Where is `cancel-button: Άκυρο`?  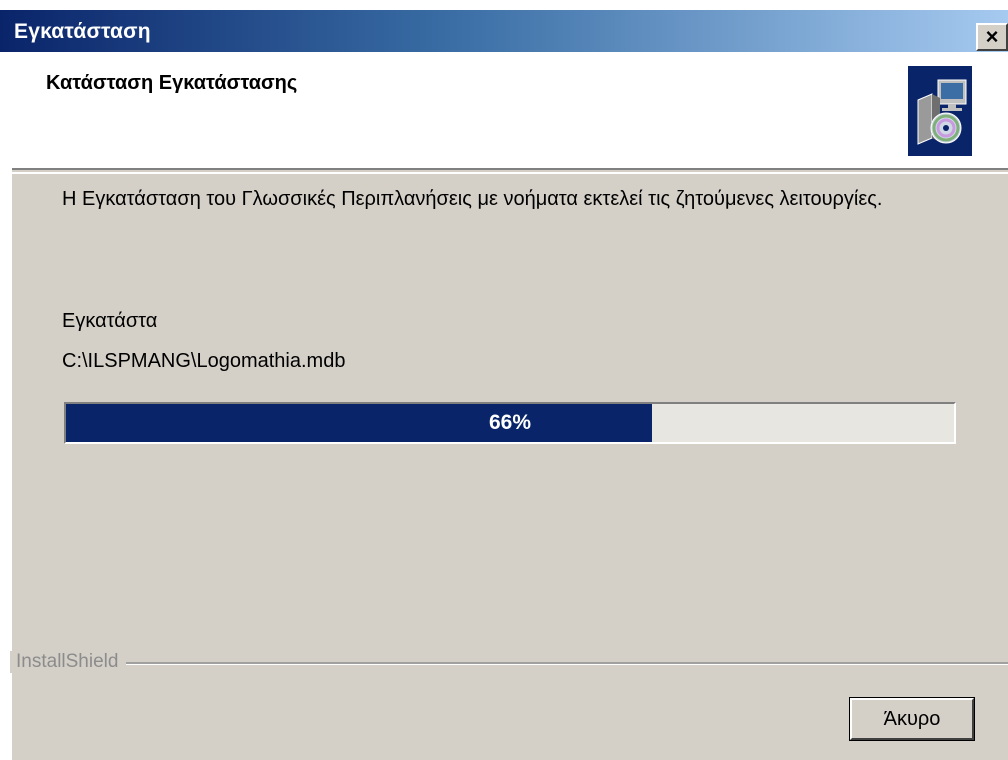
cancel-button: Άκυρο is located at coordinates (912, 719).